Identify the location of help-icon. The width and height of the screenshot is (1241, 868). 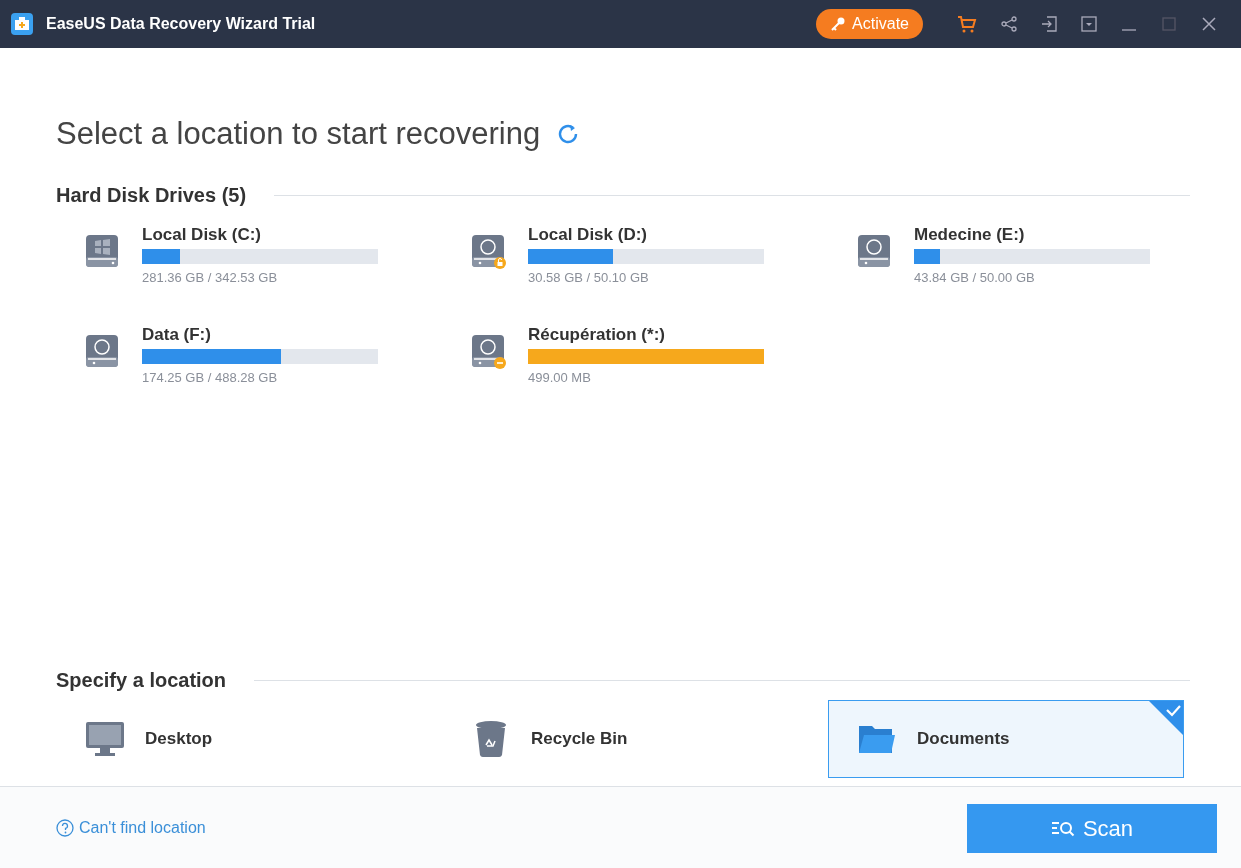
(65, 827).